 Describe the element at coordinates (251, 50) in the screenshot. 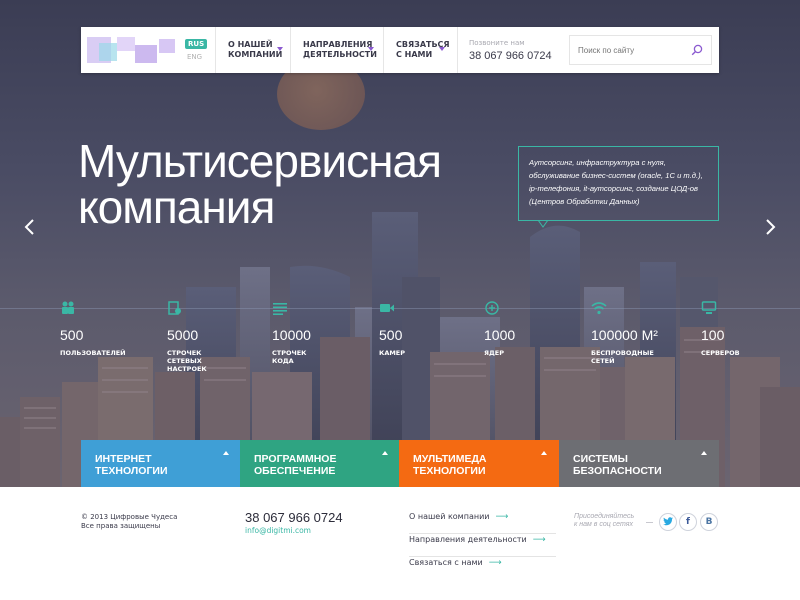

I see `nav-about: О НАШЕЙ КОМПАНИИ` at that location.